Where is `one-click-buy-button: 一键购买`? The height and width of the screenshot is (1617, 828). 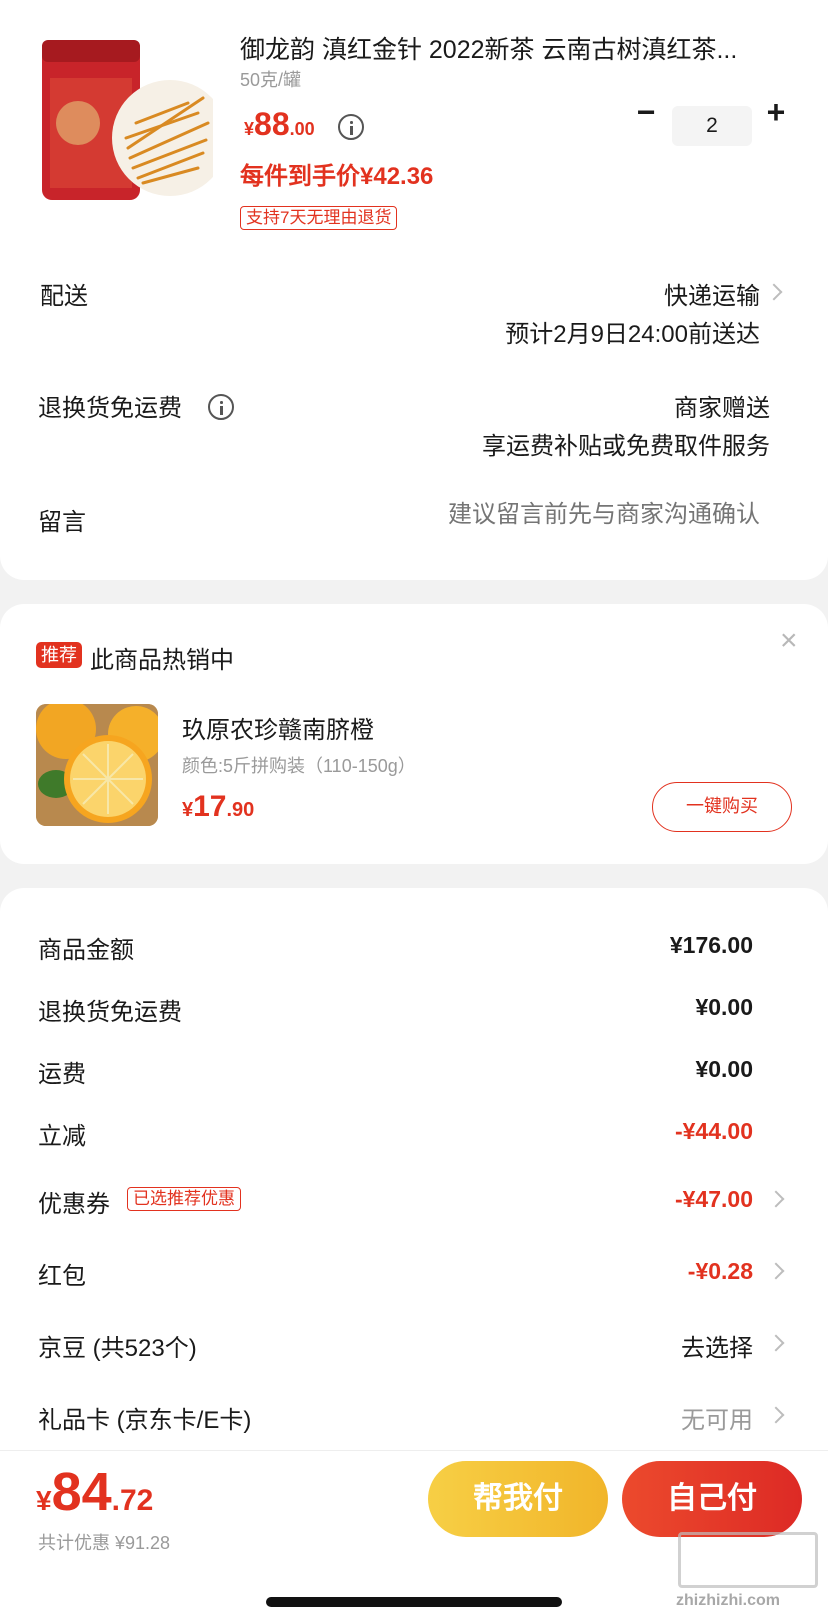
one-click-buy-button: 一键购买 is located at coordinates (722, 807).